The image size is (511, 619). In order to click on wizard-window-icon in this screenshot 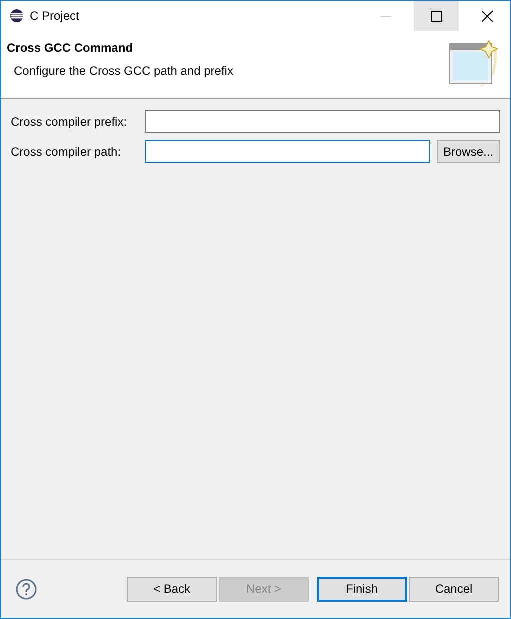, I will do `click(473, 64)`.